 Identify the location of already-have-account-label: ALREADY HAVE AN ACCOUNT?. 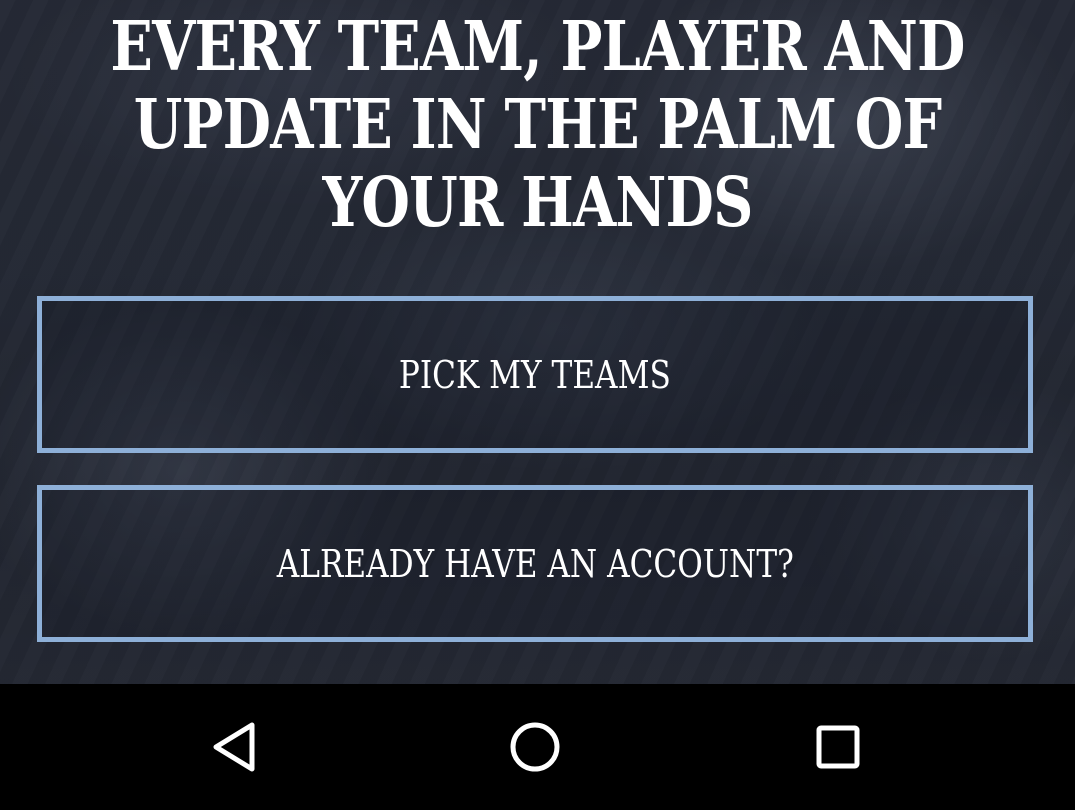
(535, 563).